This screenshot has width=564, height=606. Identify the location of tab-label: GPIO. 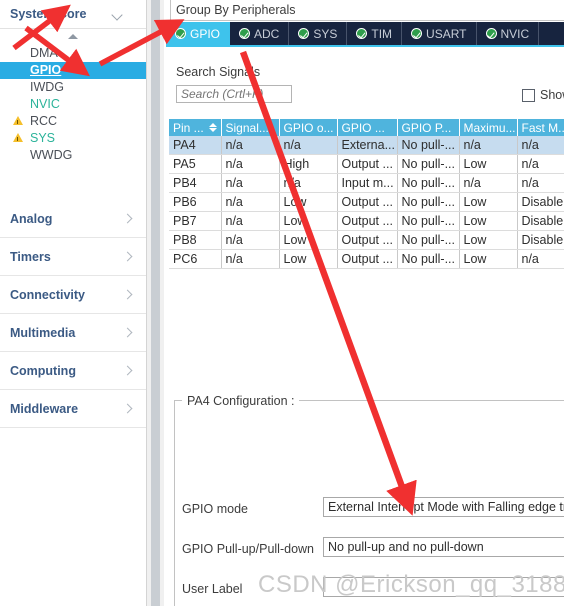
(205, 33).